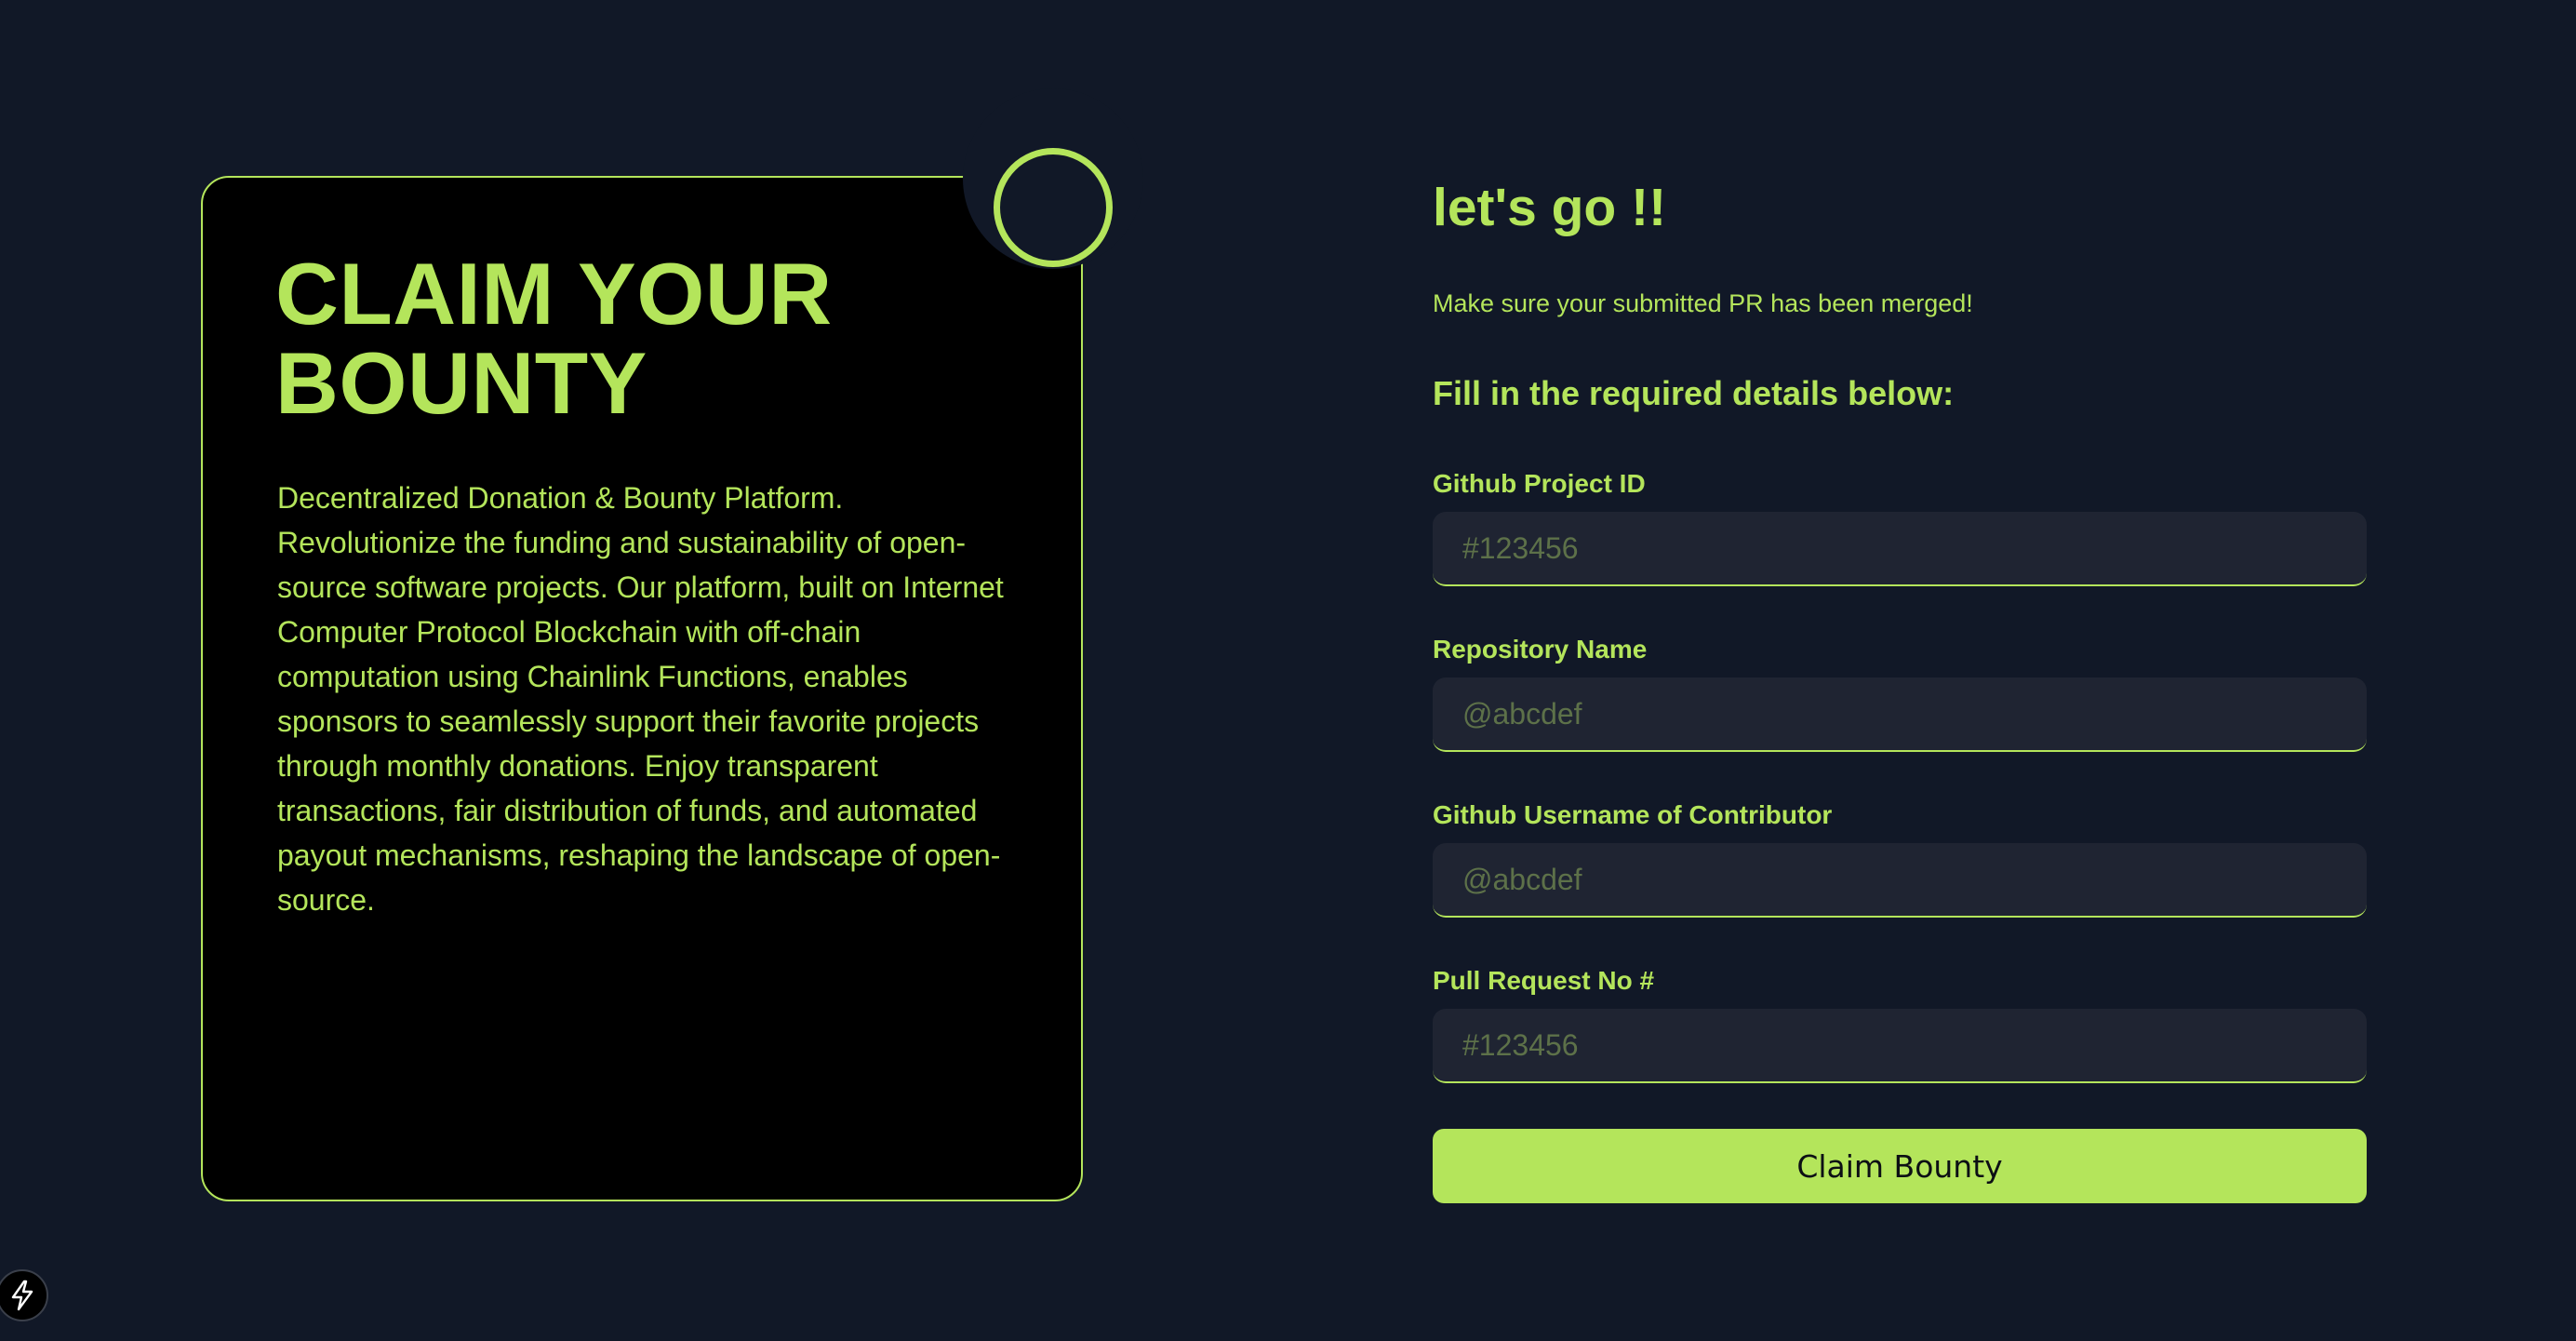 Image resolution: width=2576 pixels, height=1341 pixels. Describe the element at coordinates (1900, 881) in the screenshot. I see `contributor-username-input` at that location.